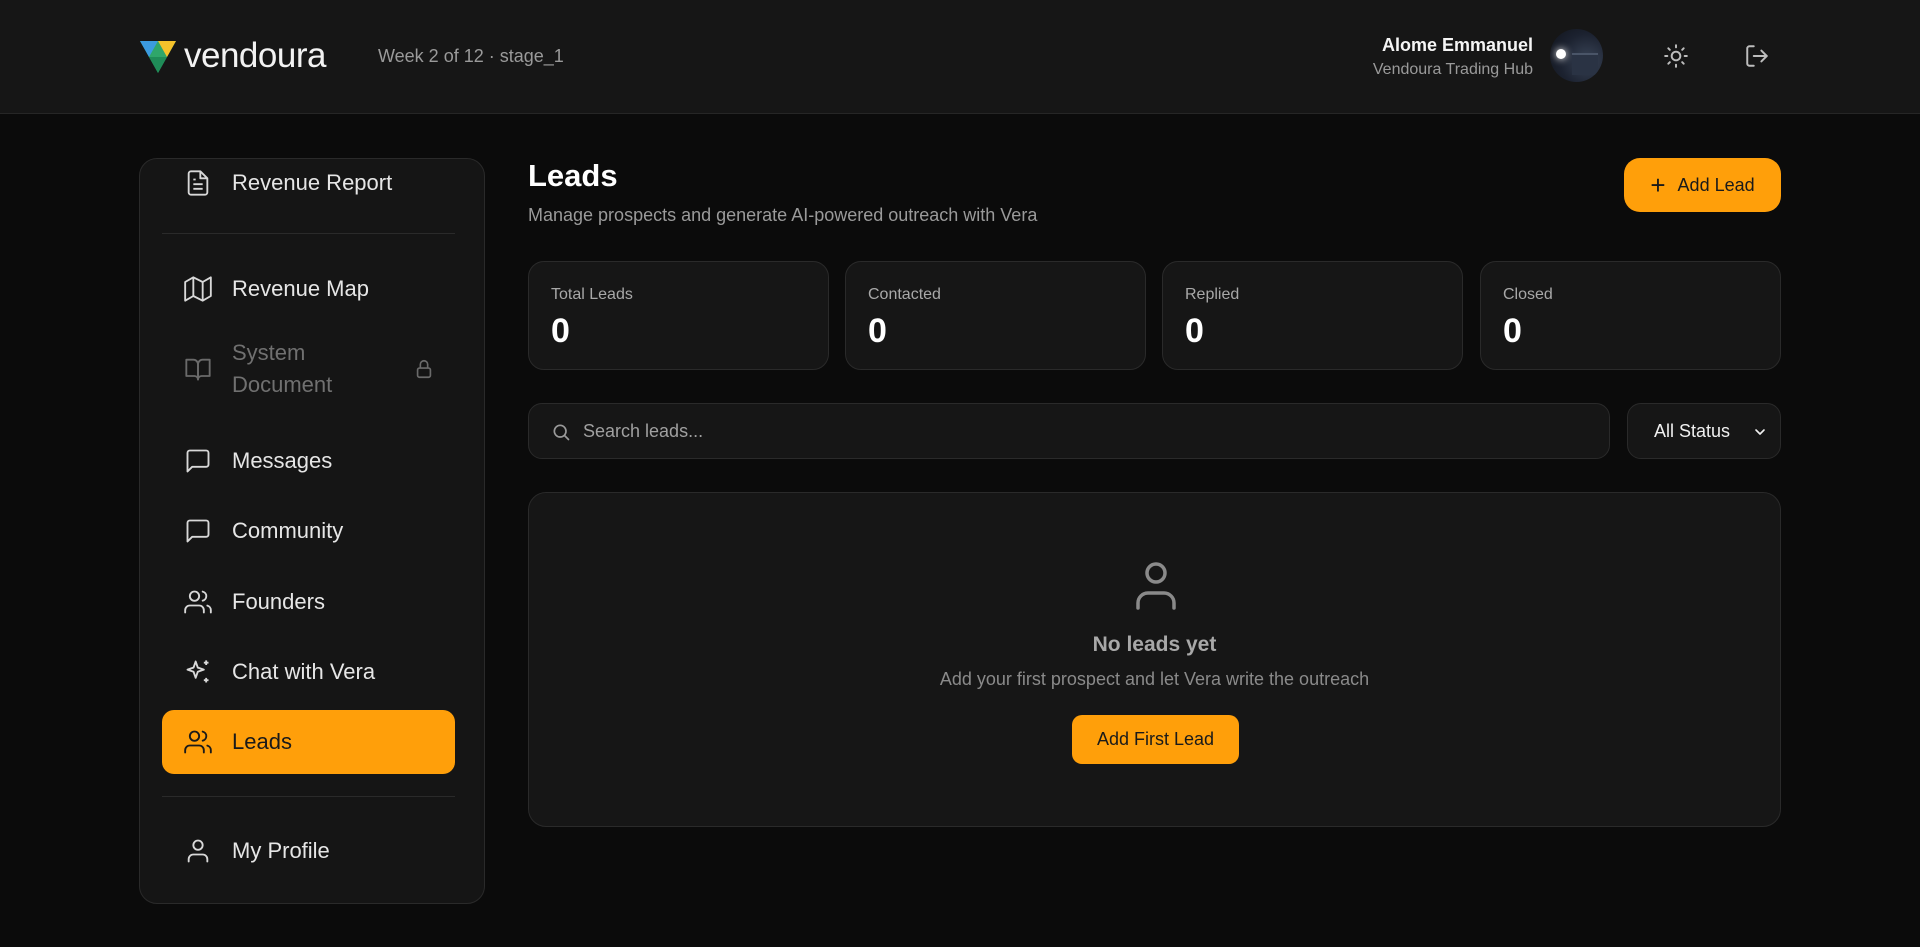  I want to click on sidebar-item-revenue-report: Revenue Report, so click(308, 187).